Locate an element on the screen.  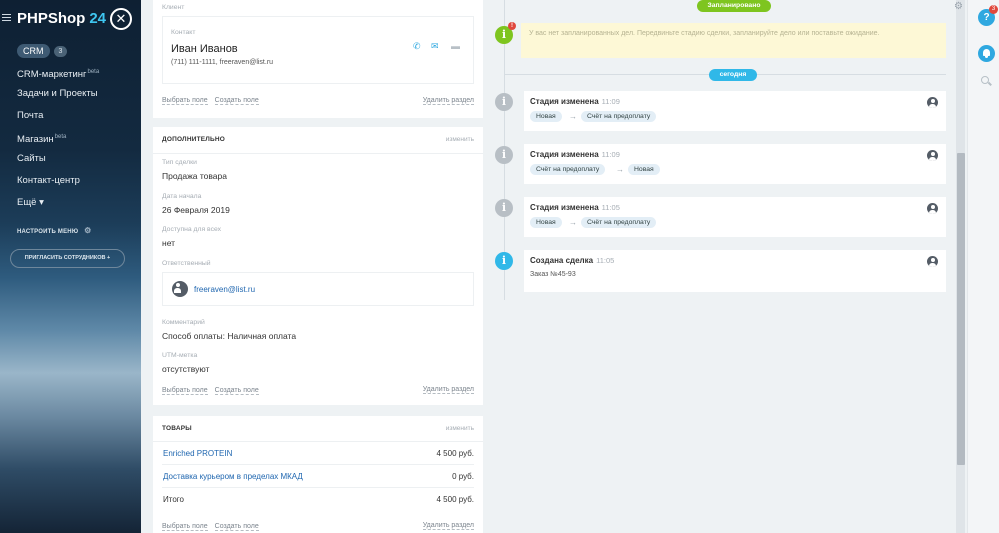
responsible-value: freeraven@list.ru is located at coordinates (224, 289).